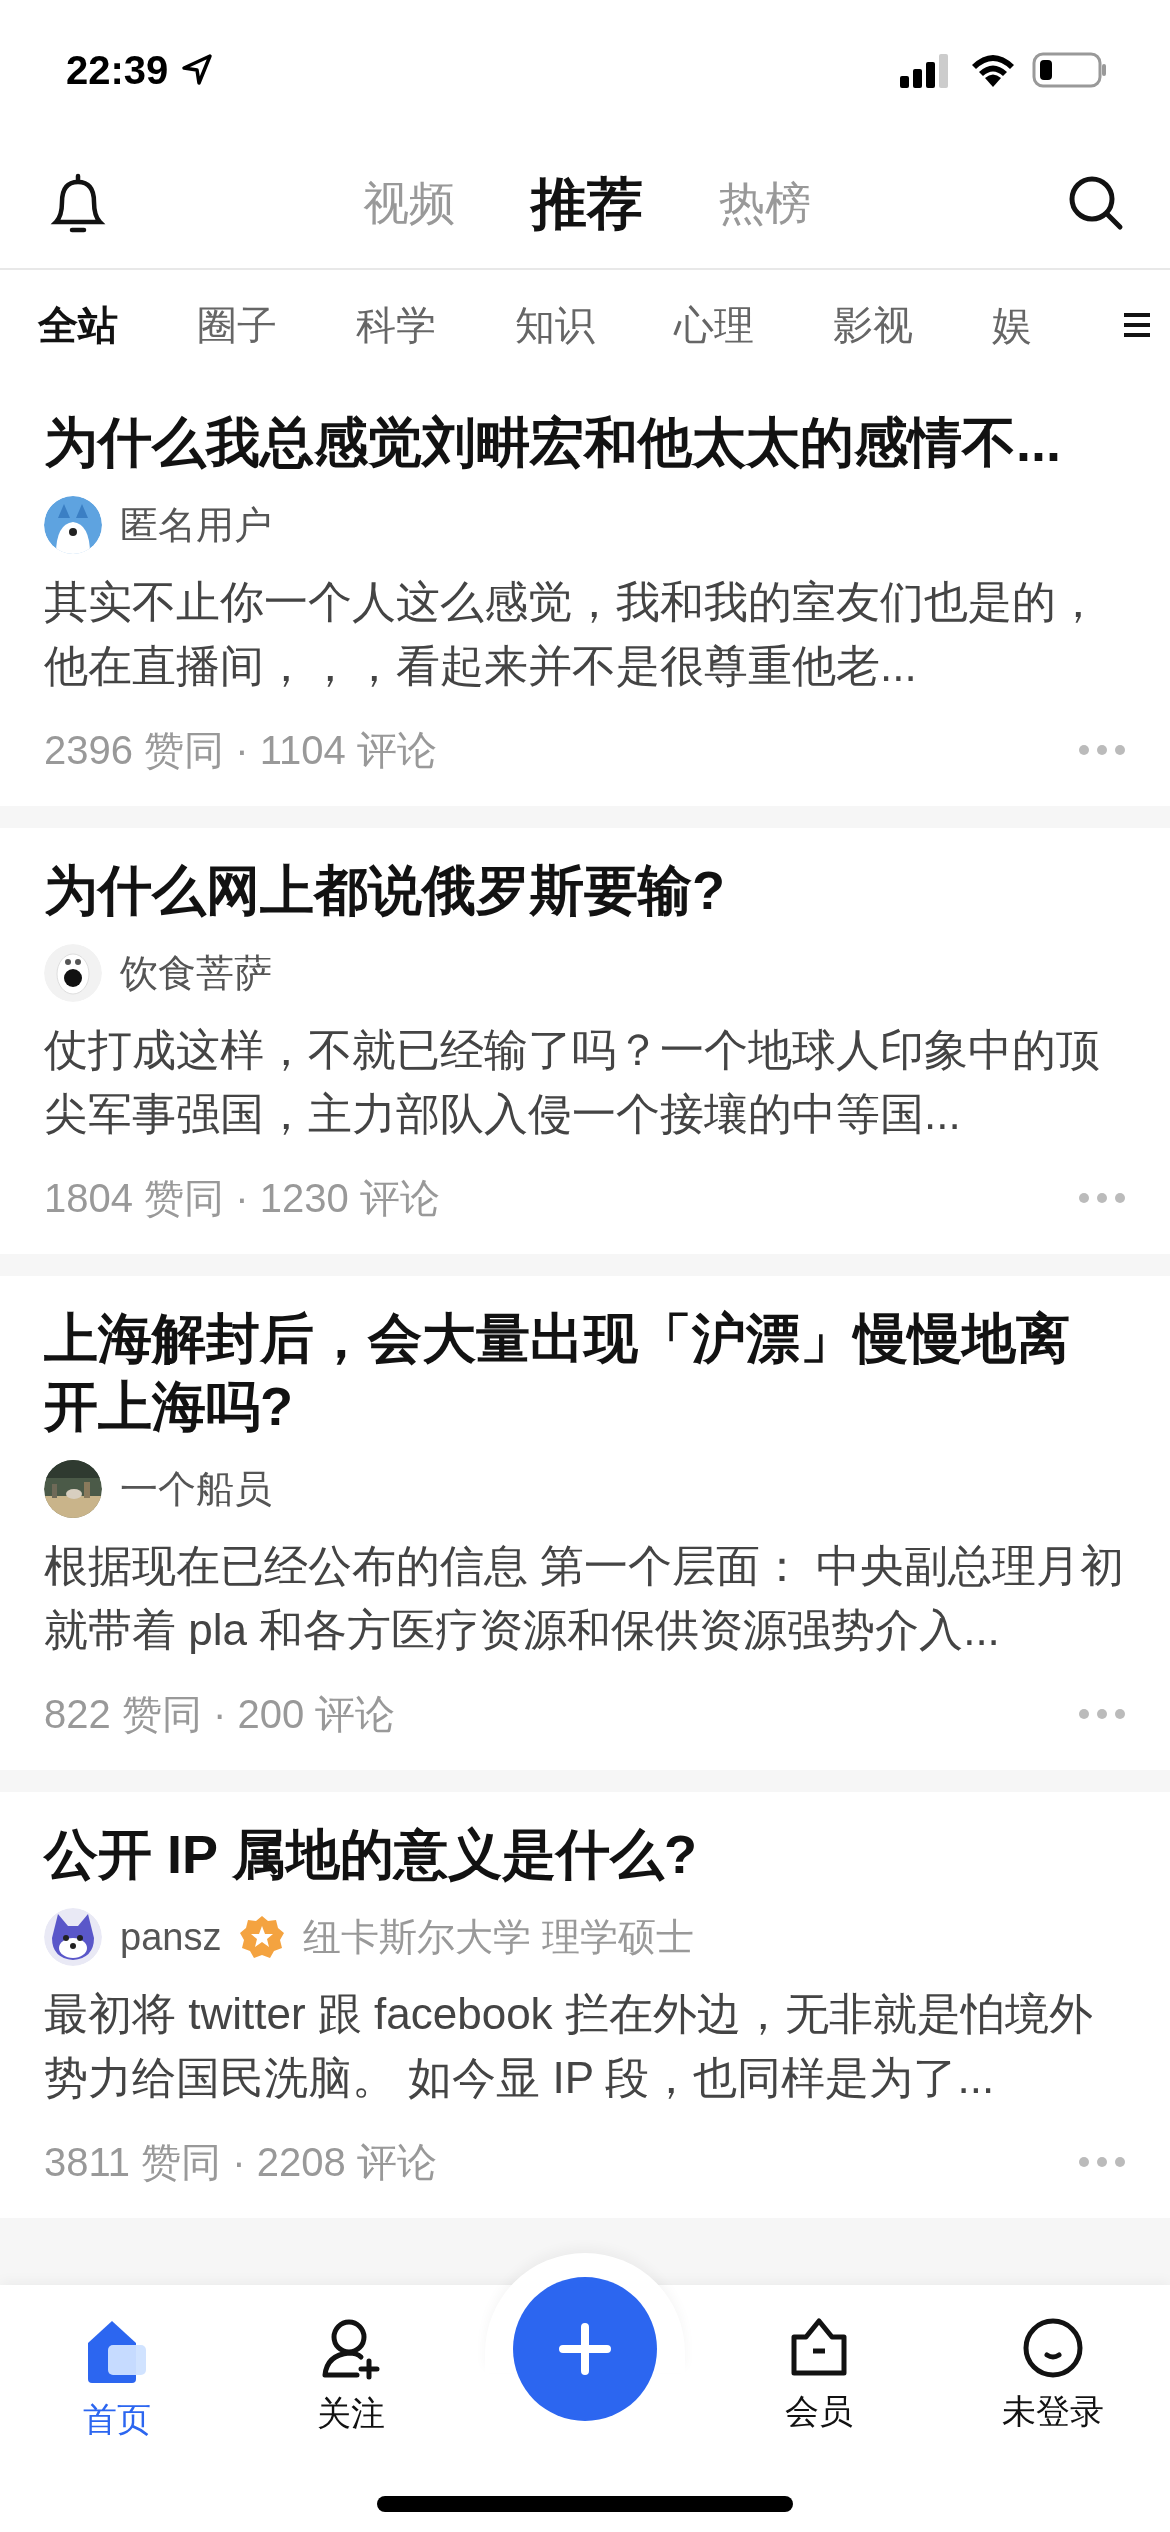 The image size is (1170, 2532). What do you see at coordinates (587, 204) in the screenshot?
I see `feed-tab: 推荐` at bounding box center [587, 204].